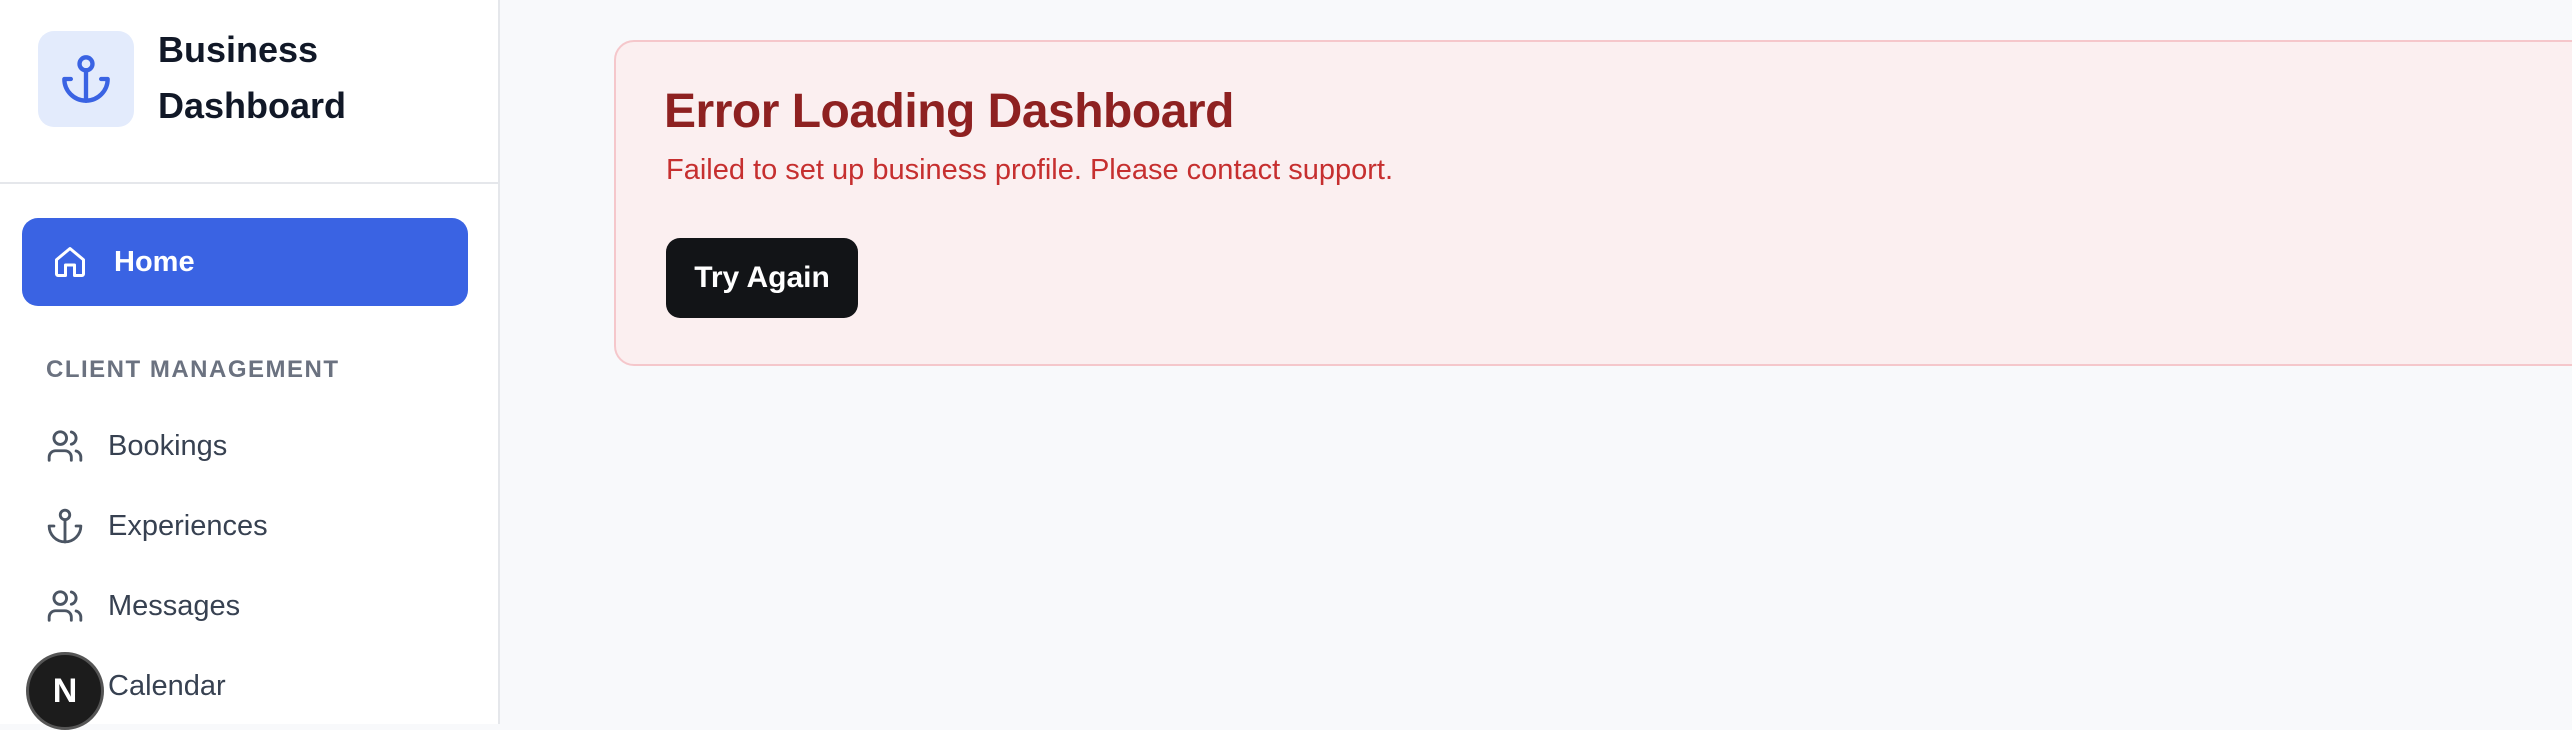  I want to click on brand-title: Business Dashboard, so click(252, 77).